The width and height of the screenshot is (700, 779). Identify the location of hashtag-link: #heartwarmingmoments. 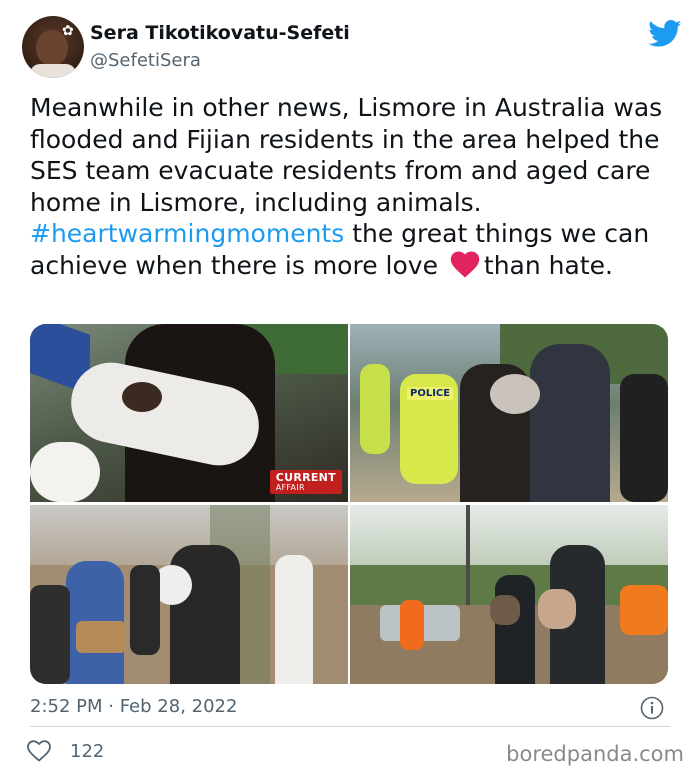
(187, 233).